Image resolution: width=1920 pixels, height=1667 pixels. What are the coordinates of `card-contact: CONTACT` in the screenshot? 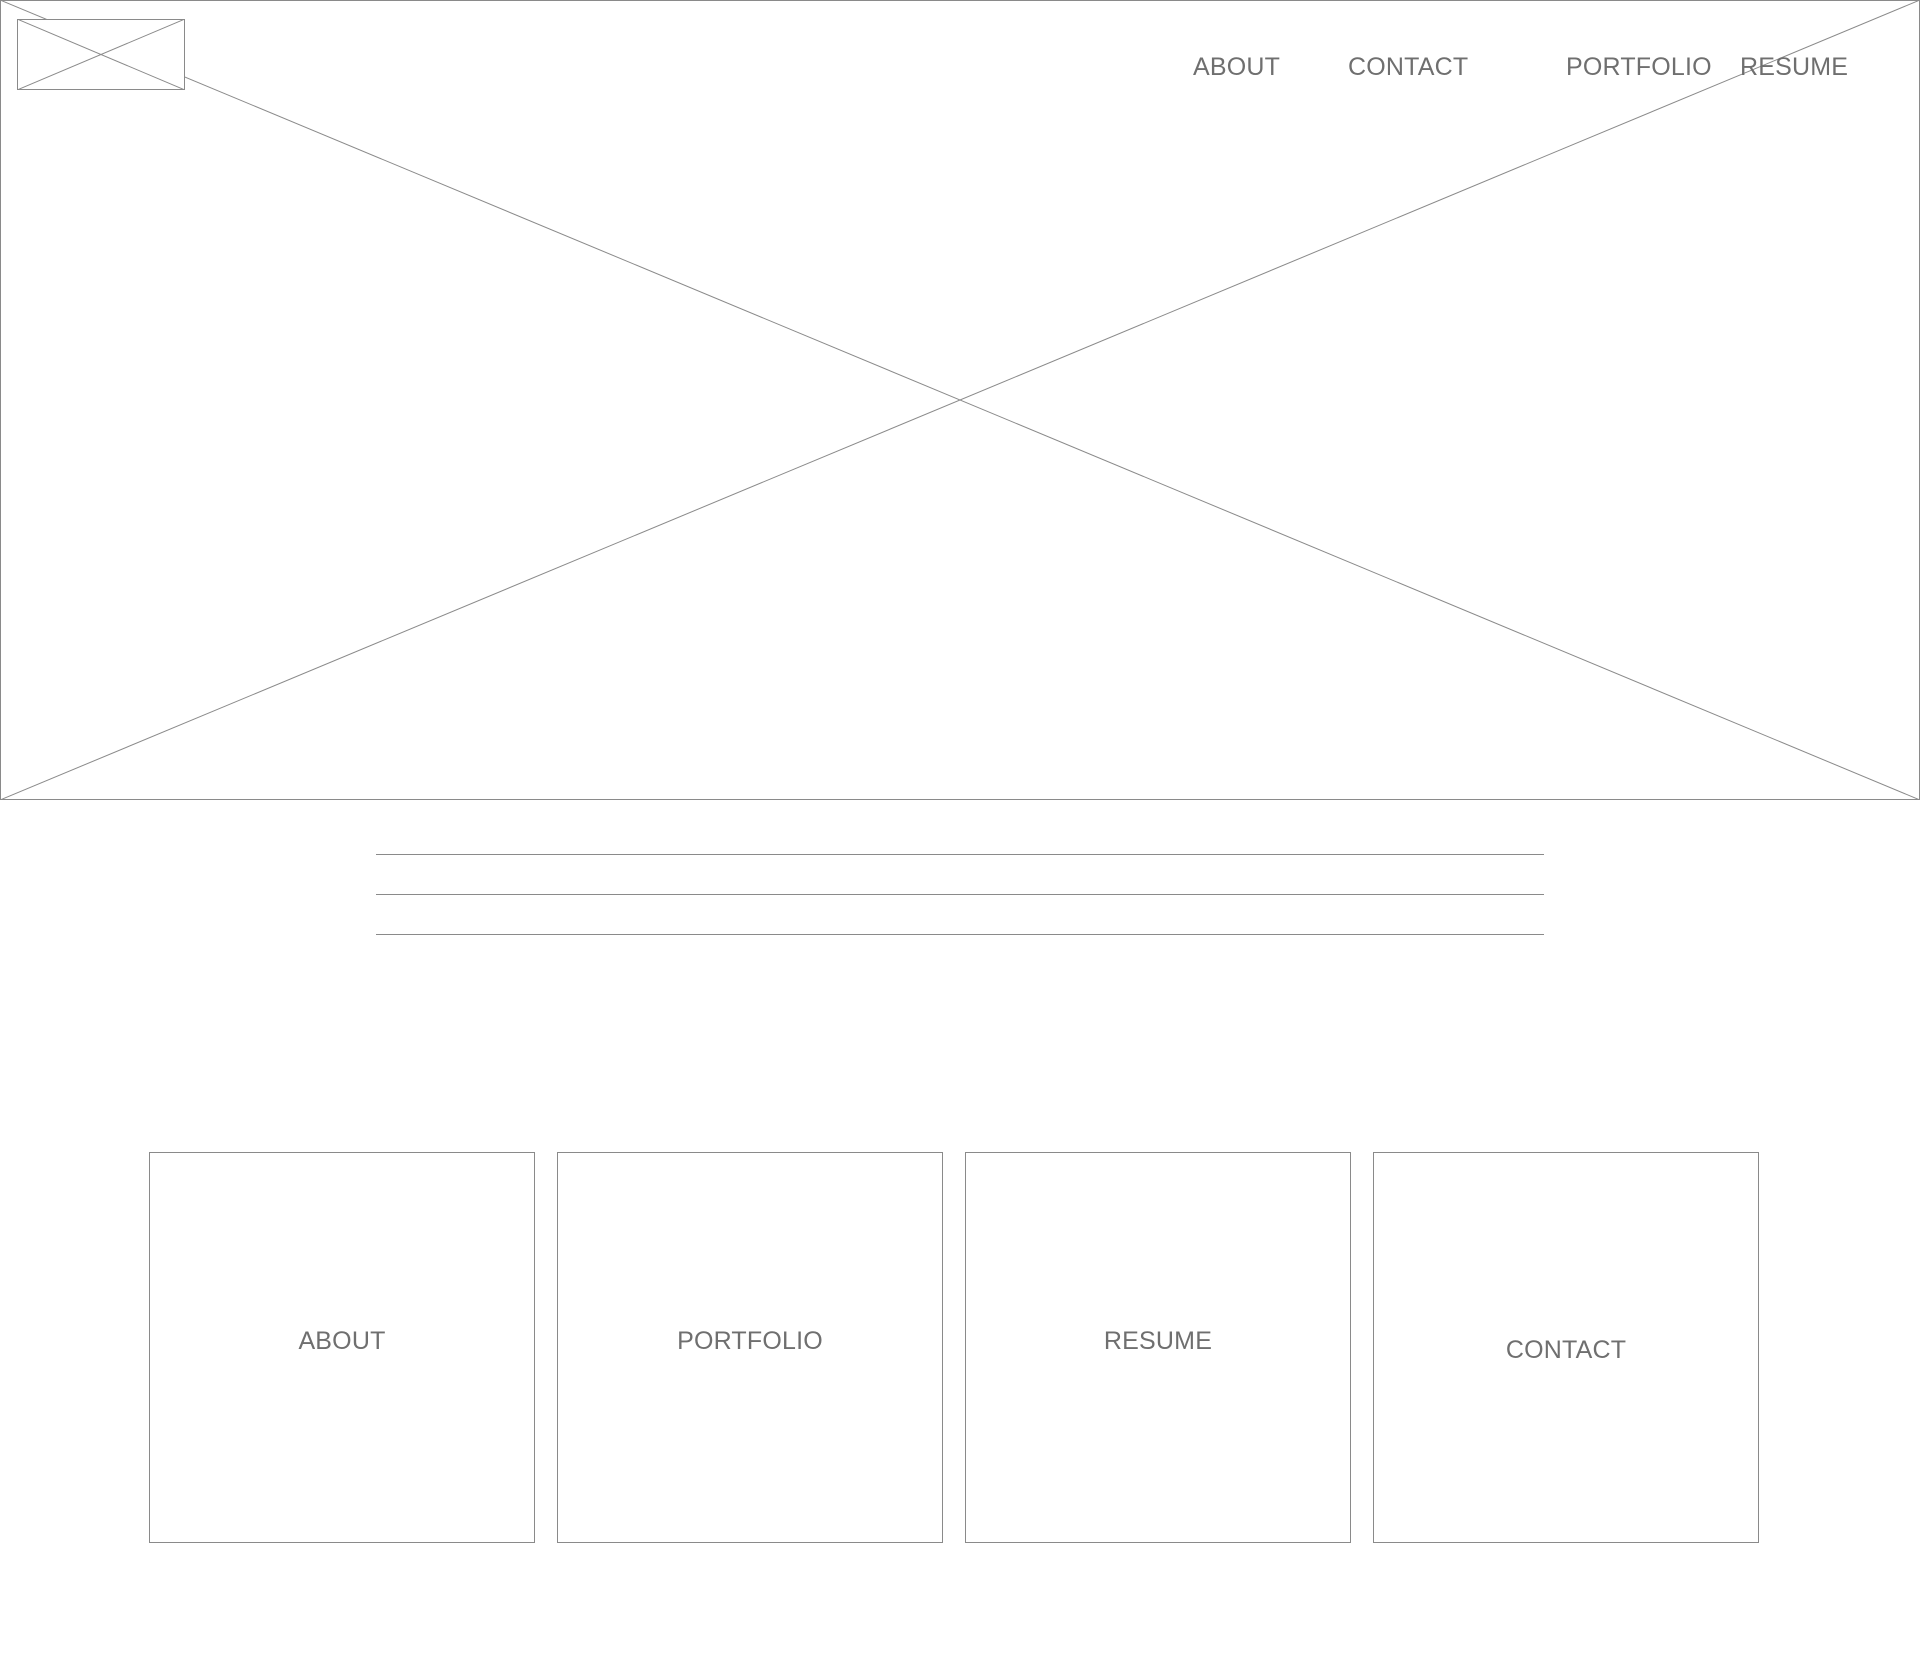 It's located at (1566, 1347).